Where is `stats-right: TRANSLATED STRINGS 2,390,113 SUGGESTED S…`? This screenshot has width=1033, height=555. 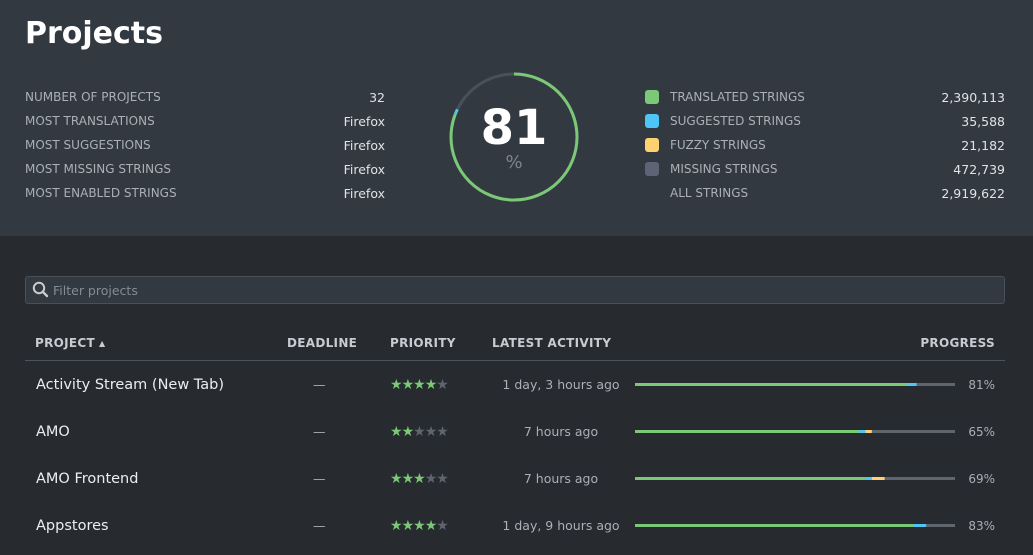
stats-right: TRANSLATED STRINGS 2,390,113 SUGGESTED S… is located at coordinates (825, 145).